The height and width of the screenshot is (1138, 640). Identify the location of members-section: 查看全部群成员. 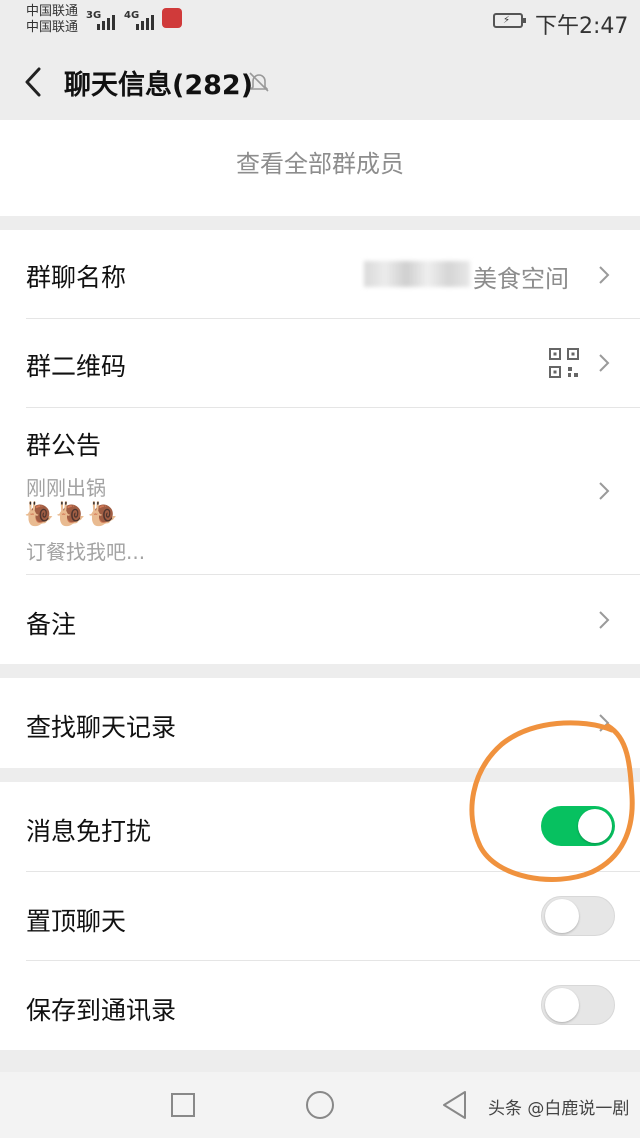
(320, 168).